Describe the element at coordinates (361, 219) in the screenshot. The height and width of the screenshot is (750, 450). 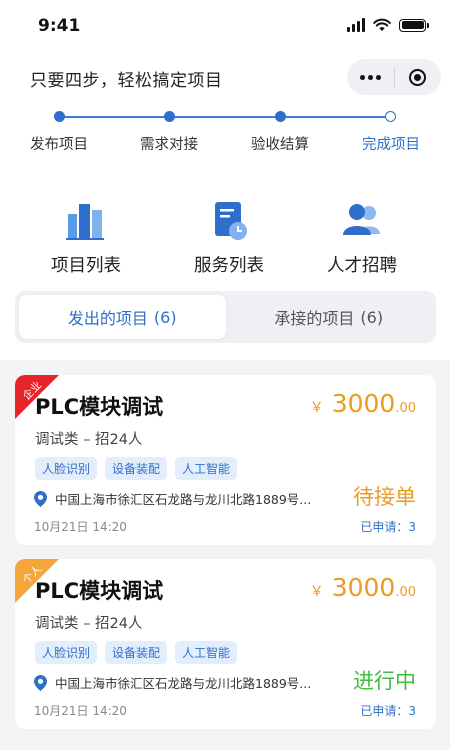
I see `people-icon` at that location.